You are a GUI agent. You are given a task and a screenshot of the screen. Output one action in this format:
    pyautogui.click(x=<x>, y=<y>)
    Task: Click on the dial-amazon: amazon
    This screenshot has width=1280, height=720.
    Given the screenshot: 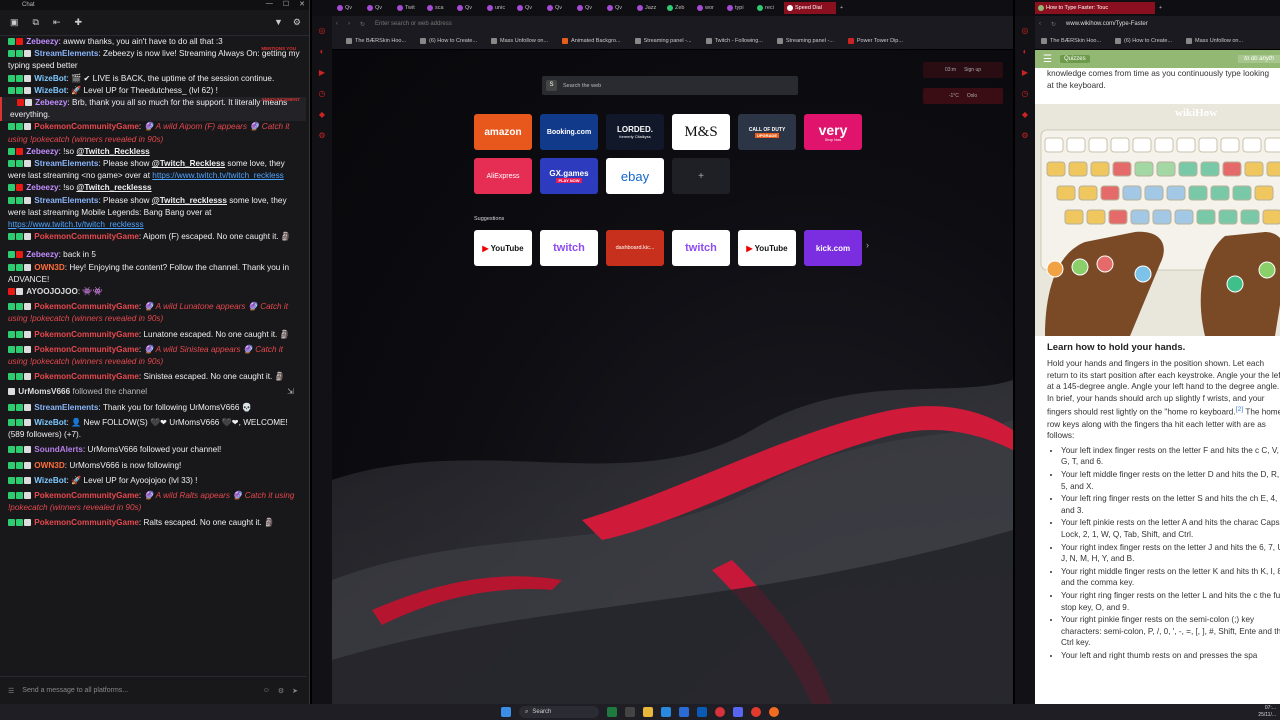 What is the action you would take?
    pyautogui.click(x=503, y=132)
    